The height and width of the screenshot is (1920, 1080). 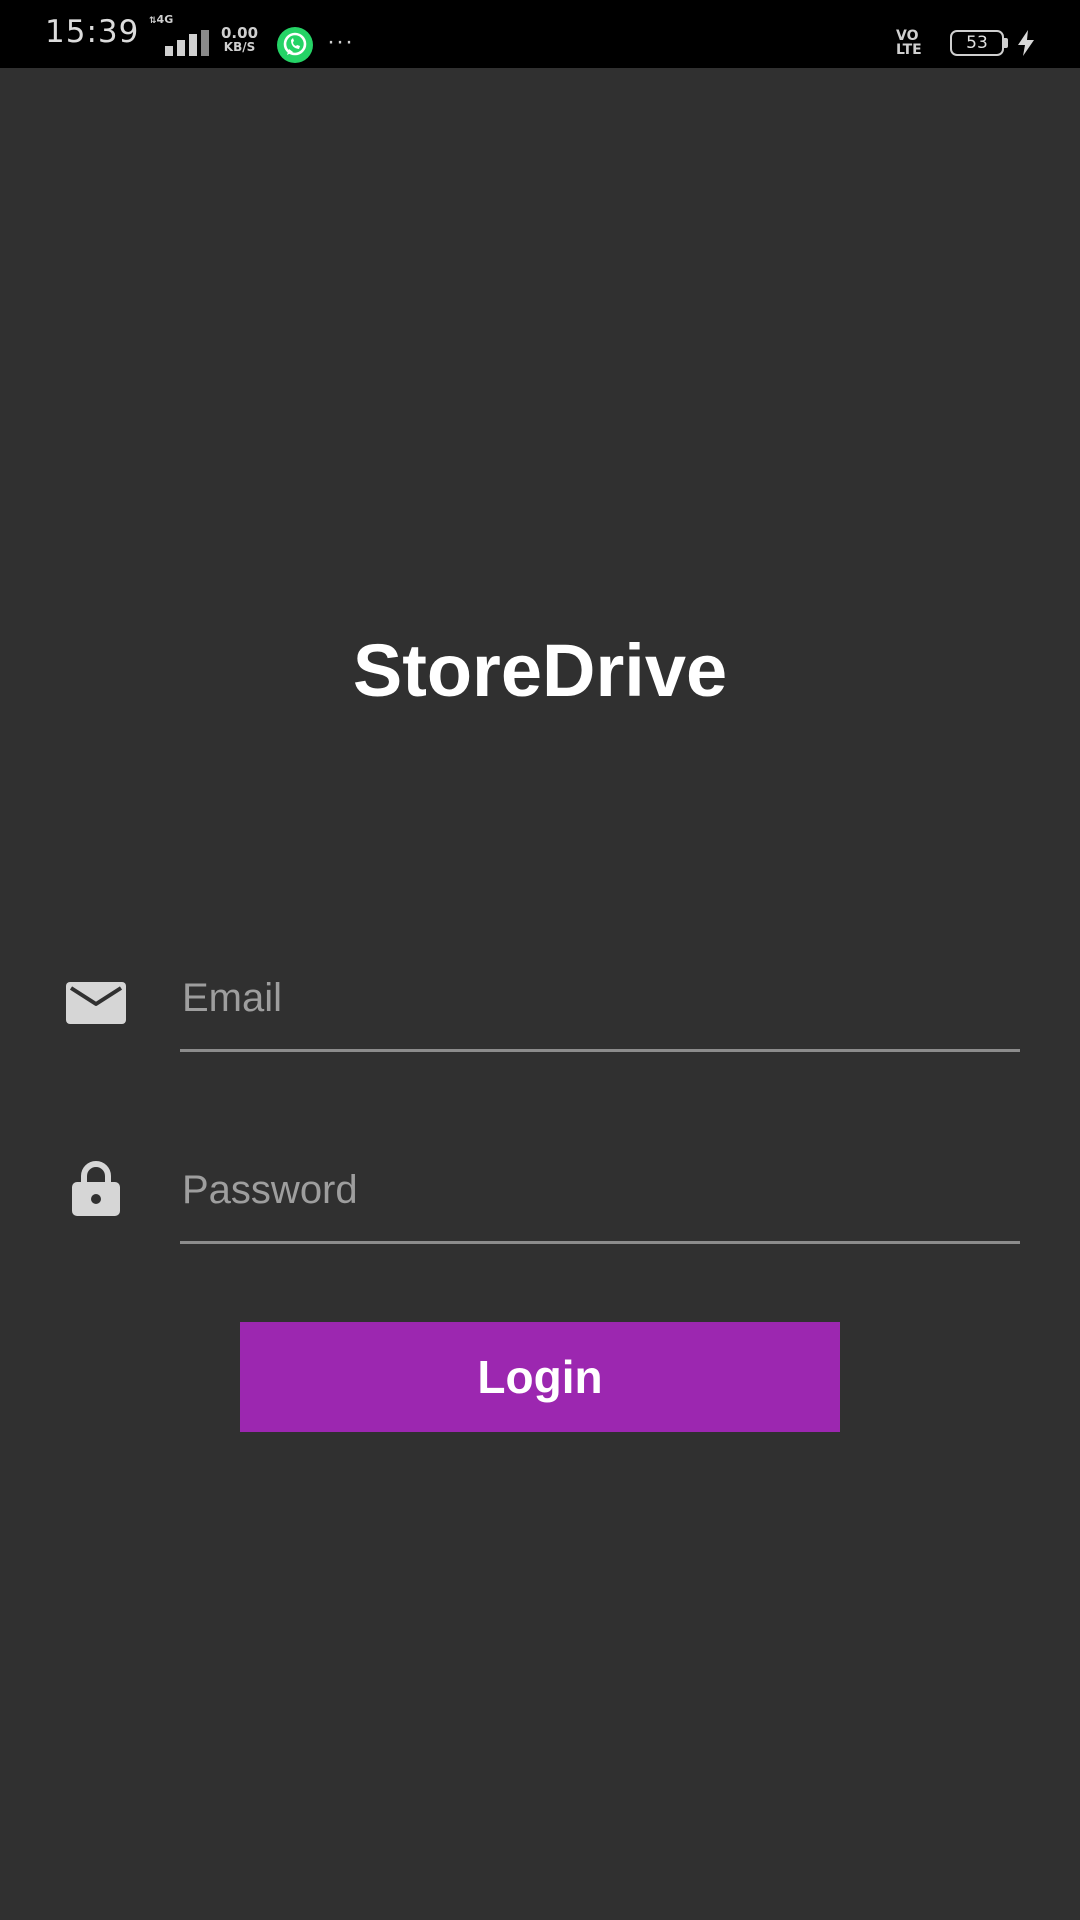 What do you see at coordinates (96, 1188) in the screenshot?
I see `lock-icon` at bounding box center [96, 1188].